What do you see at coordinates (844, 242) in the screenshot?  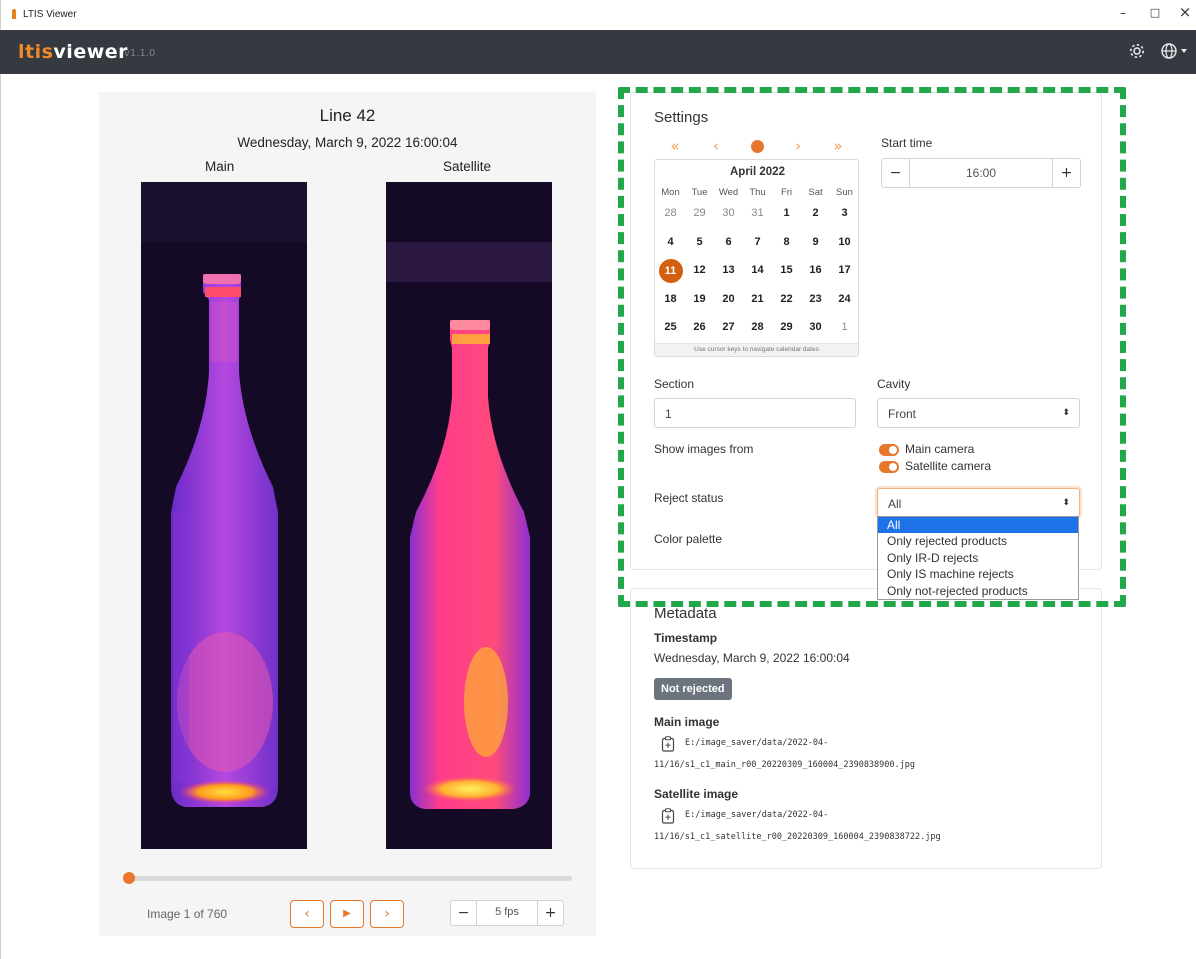 I see `calendar-day: 10` at bounding box center [844, 242].